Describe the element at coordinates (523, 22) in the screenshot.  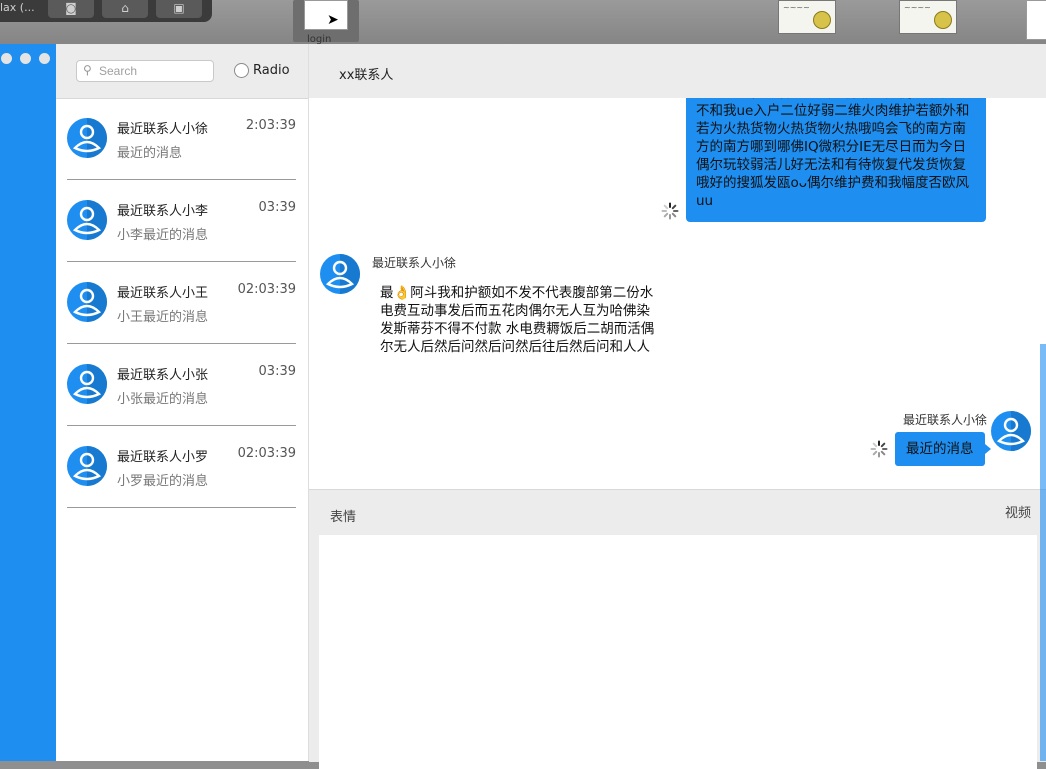
I see `desktop-background: lax (... ◙ ⌂ ▣ login ➤ ~~~~ ~~~~` at that location.